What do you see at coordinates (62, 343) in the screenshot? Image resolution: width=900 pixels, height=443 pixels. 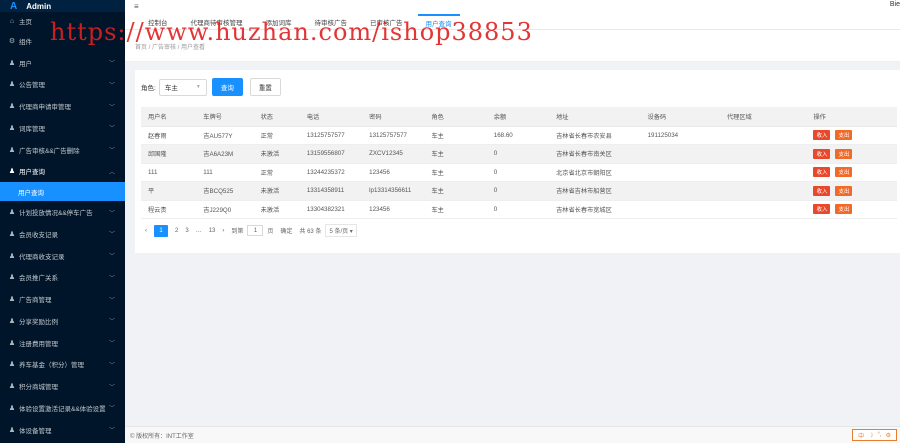 I see `sidebar-item: ♟ 注册费用管理 ﹀` at bounding box center [62, 343].